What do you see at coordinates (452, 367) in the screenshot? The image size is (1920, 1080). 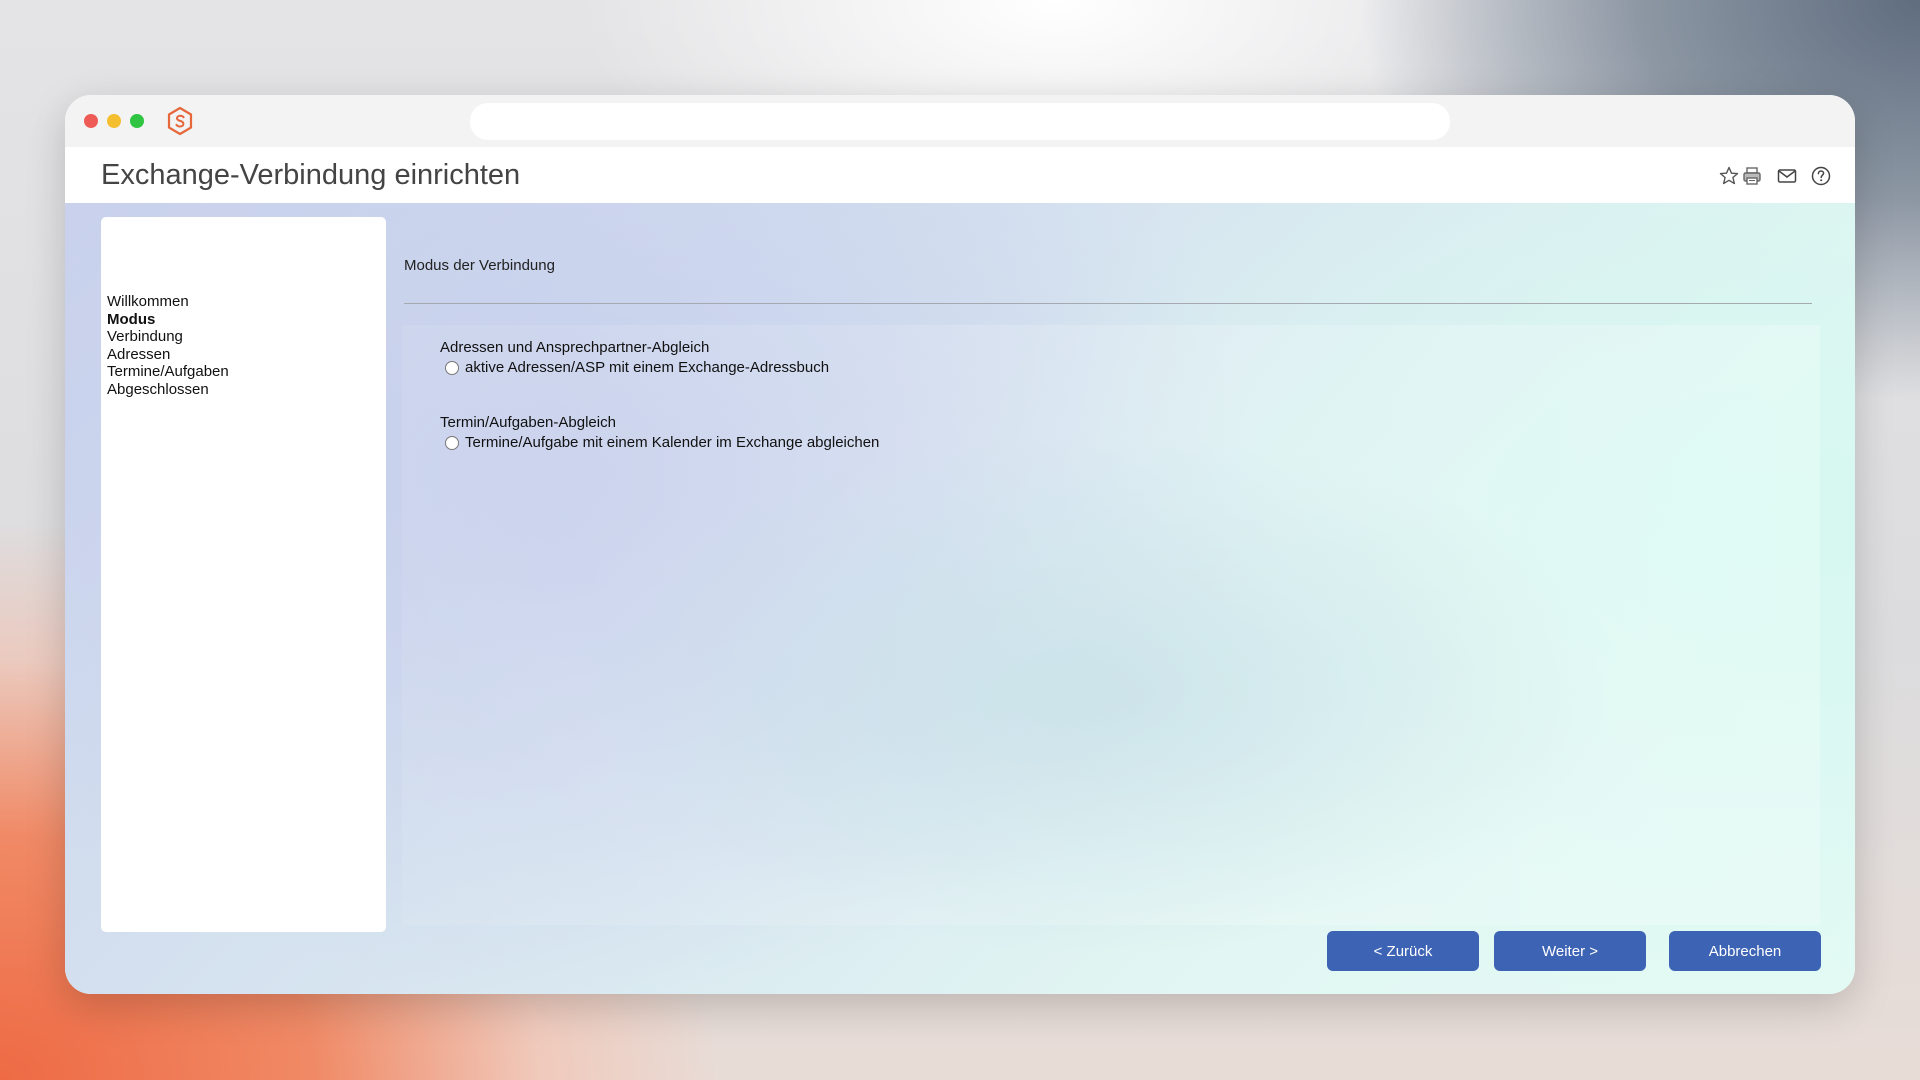 I see `address-sync-radio` at bounding box center [452, 367].